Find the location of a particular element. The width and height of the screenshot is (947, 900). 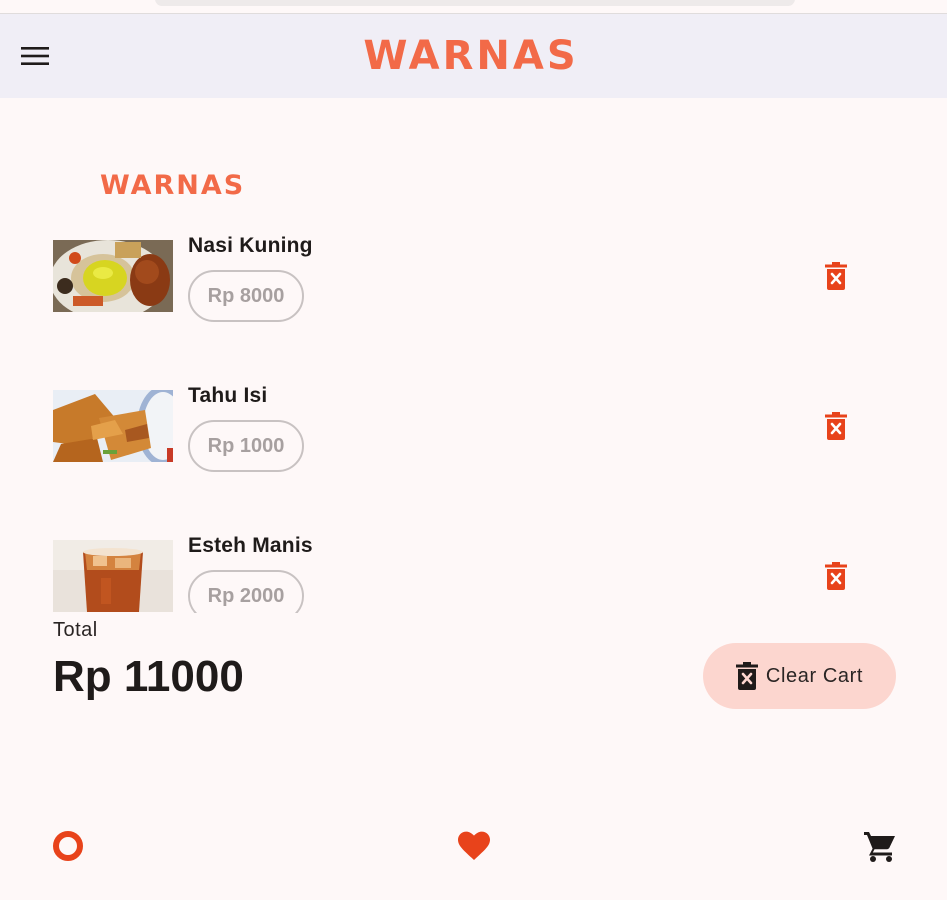

item-name: Nasi Kuning is located at coordinates (250, 245).